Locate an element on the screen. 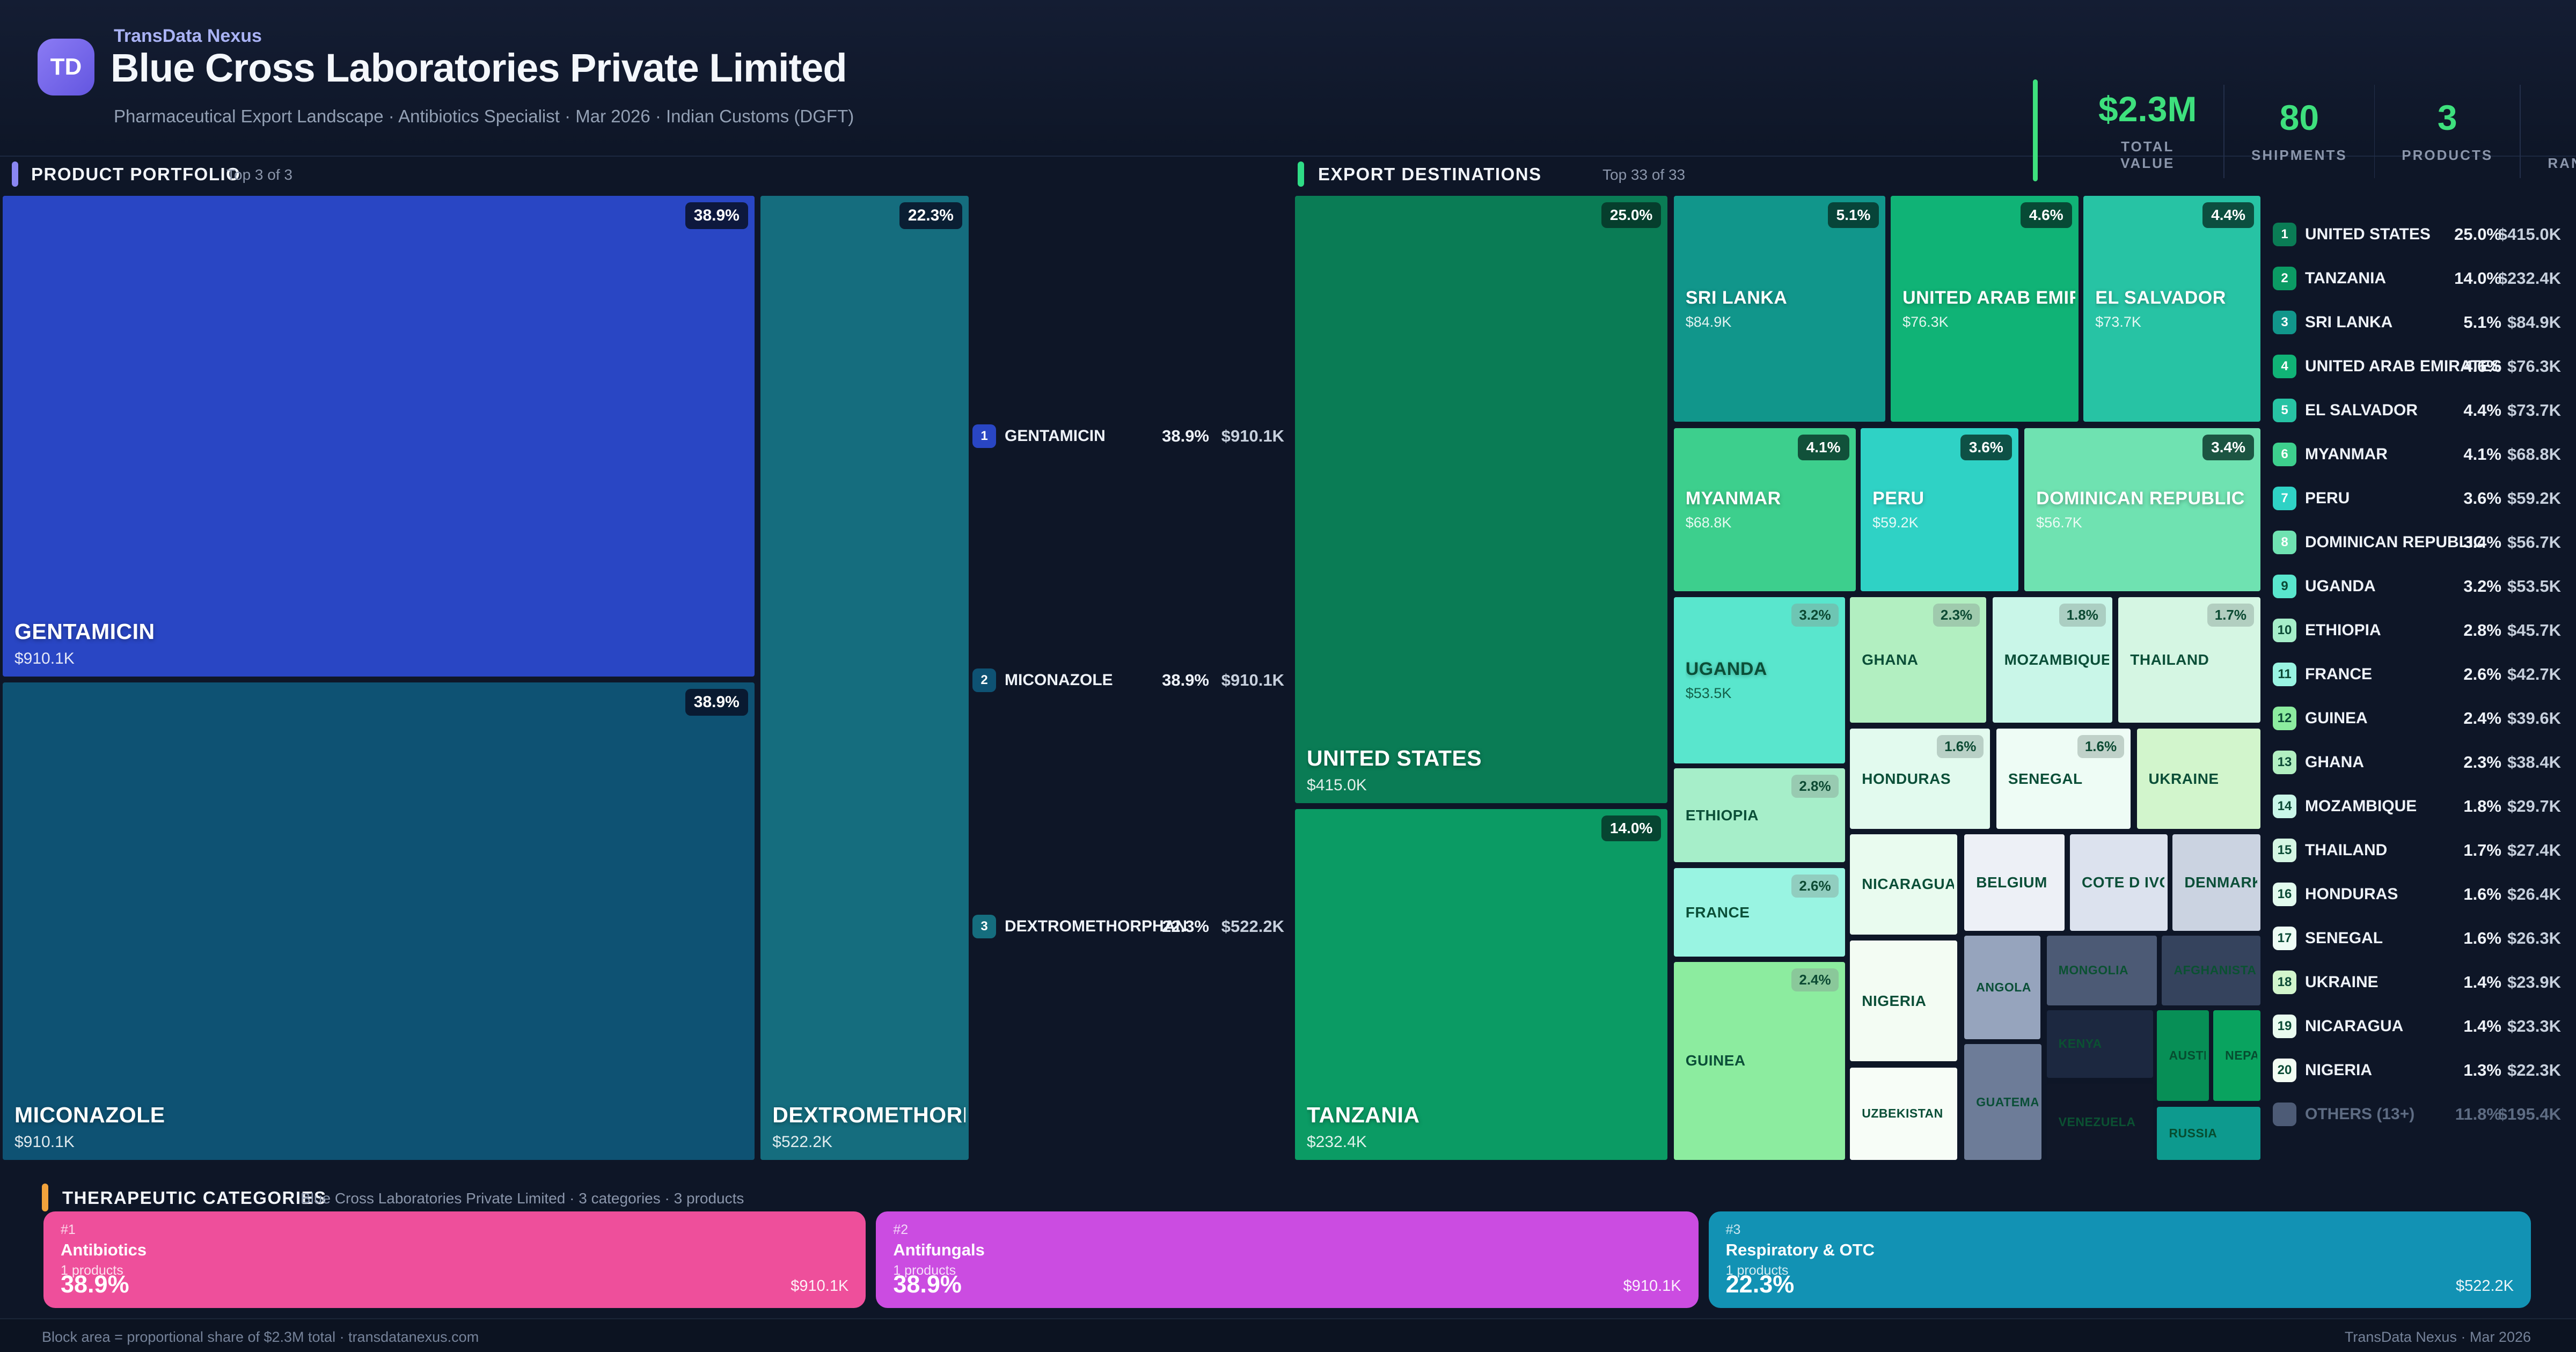  list-share-pct: 3.2% is located at coordinates (2482, 586).